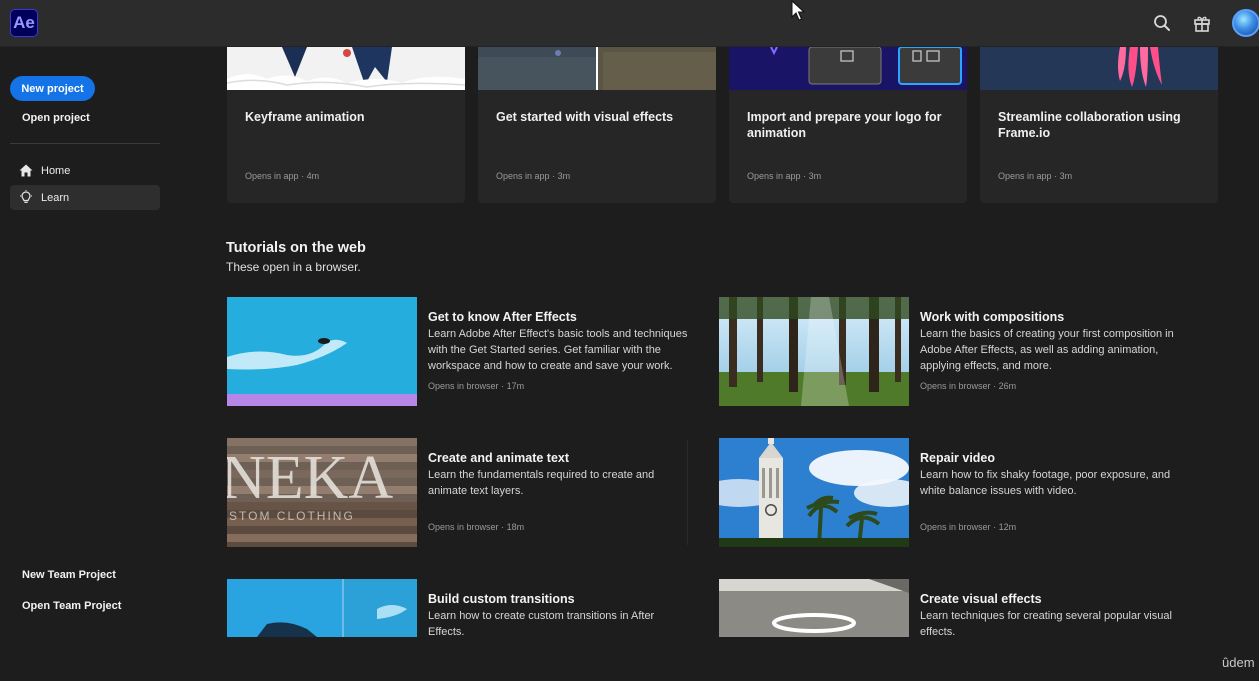 Image resolution: width=1259 pixels, height=681 pixels. I want to click on tutorial-title: Repair video, so click(958, 458).